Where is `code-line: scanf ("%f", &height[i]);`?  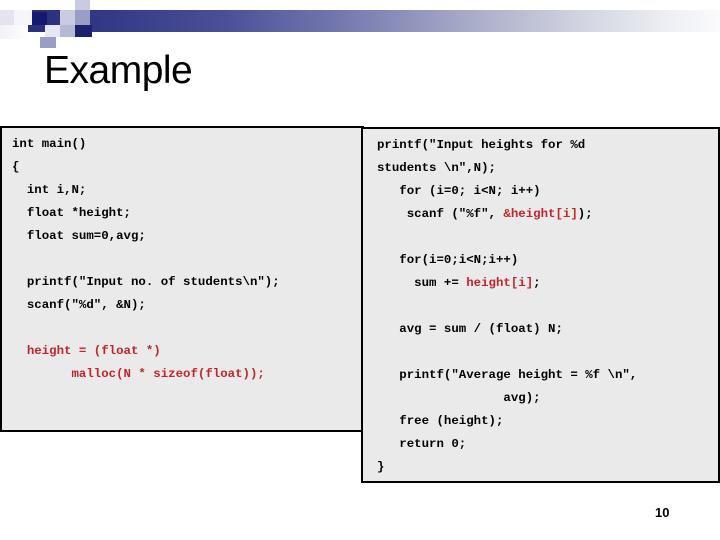 code-line: scanf ("%f", &height[i]); is located at coordinates (547, 214).